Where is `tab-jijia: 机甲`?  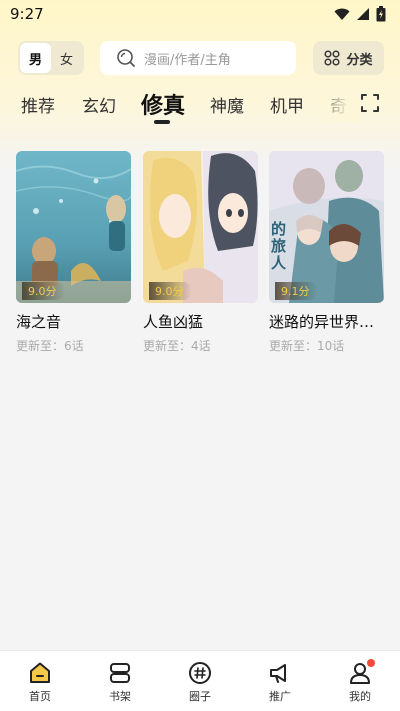
tab-jijia: 机甲 is located at coordinates (287, 104).